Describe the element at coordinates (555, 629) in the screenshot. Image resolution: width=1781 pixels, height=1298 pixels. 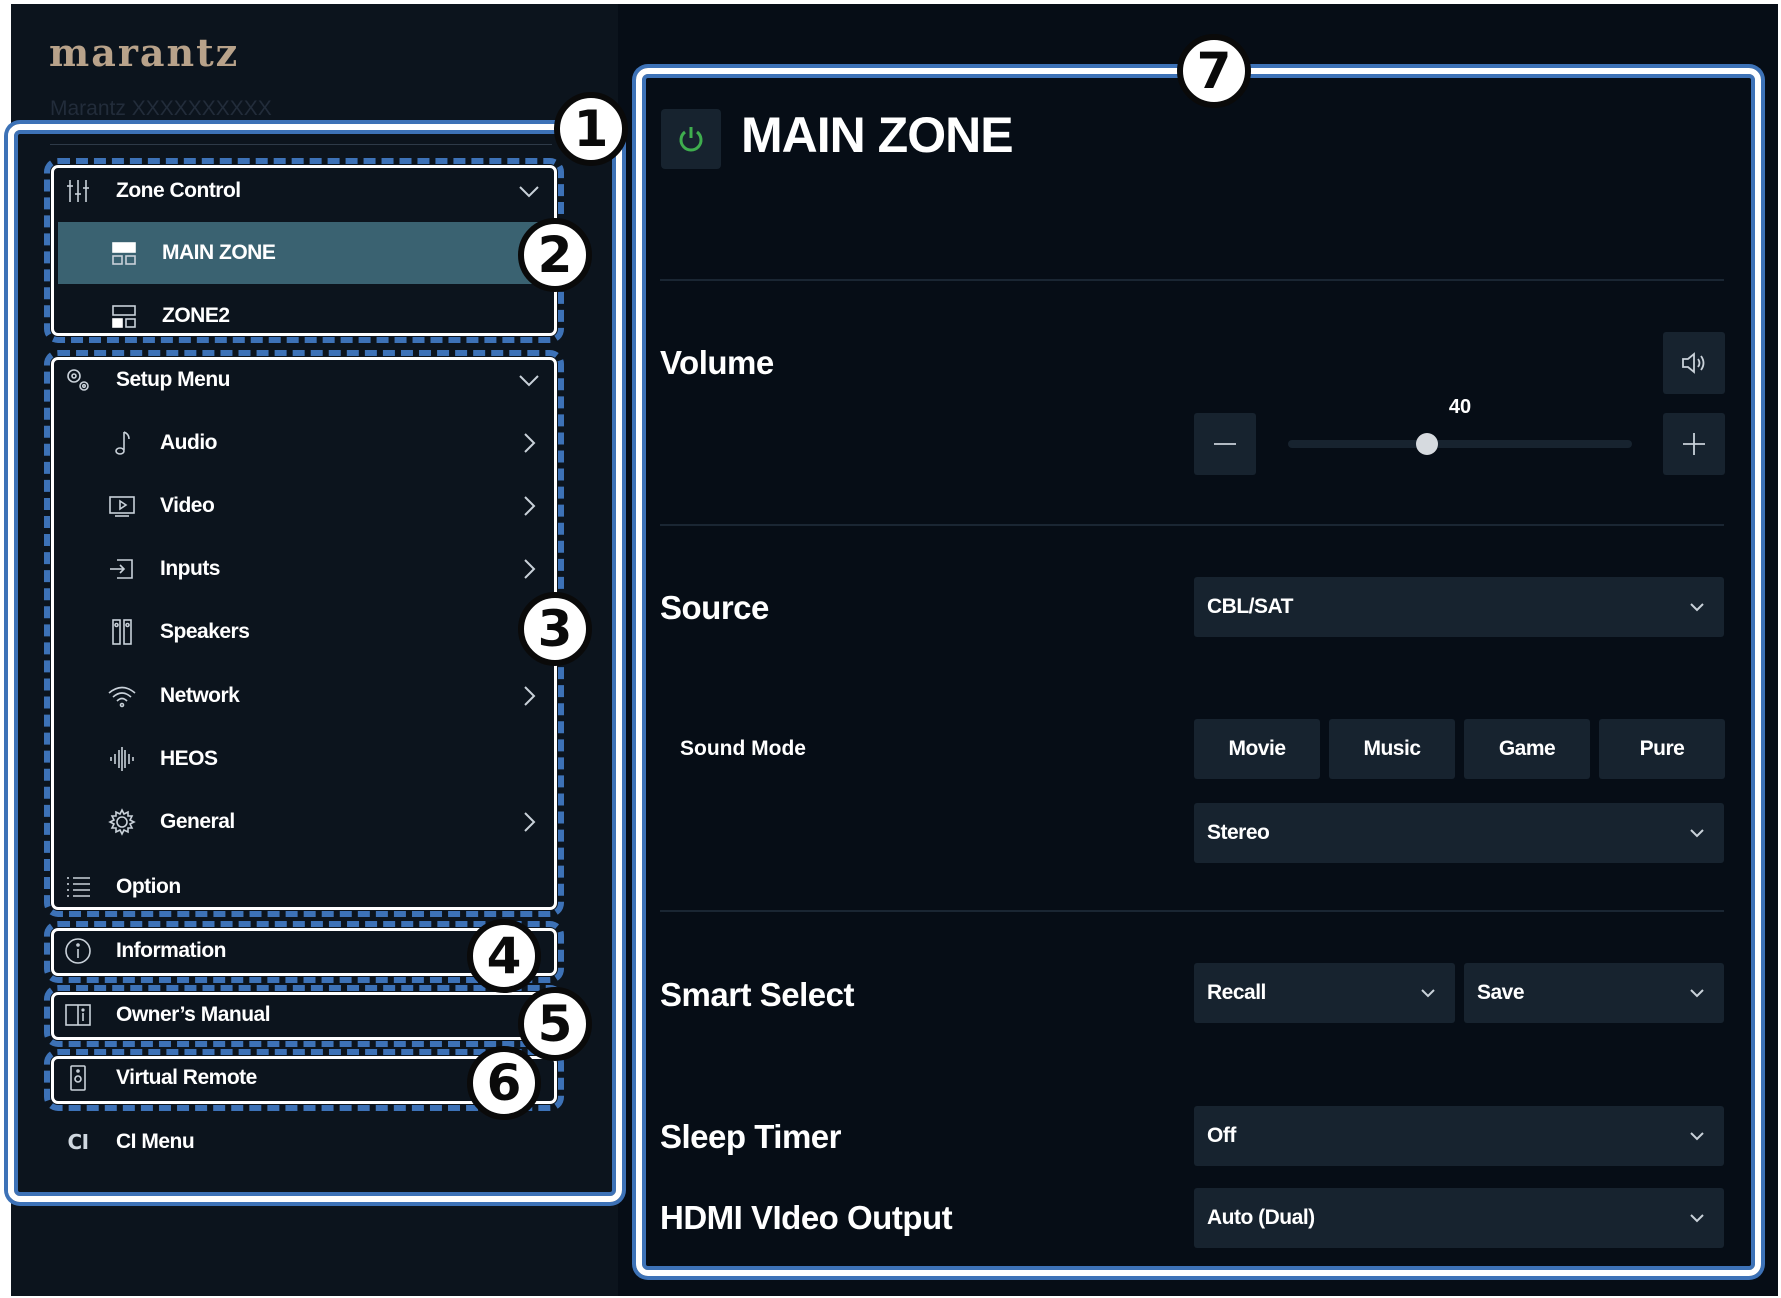
I see `annotation-badge-3: 3` at that location.